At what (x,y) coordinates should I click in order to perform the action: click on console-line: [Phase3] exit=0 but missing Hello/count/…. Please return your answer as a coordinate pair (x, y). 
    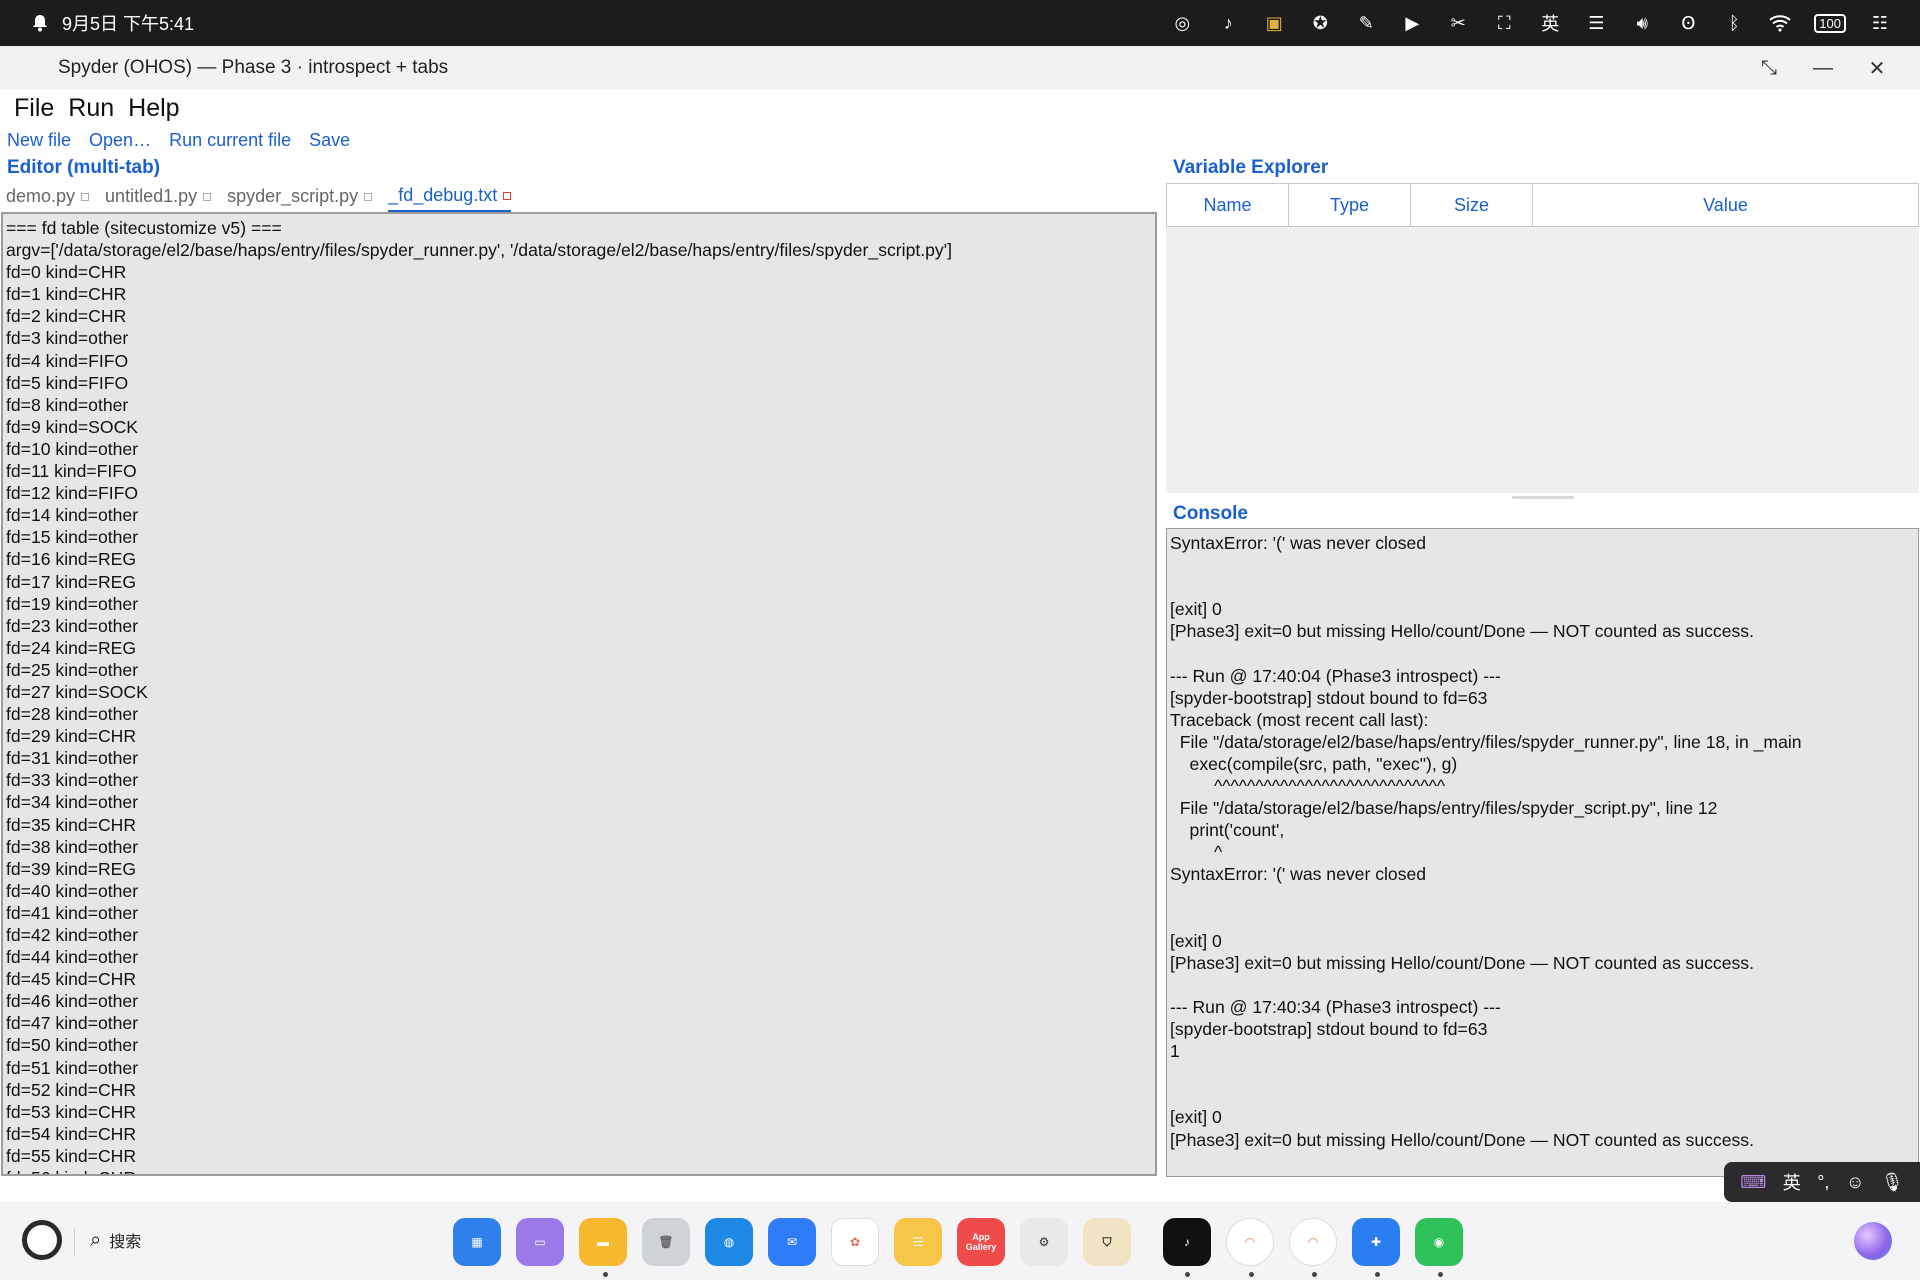
    Looking at the image, I should click on (1462, 631).